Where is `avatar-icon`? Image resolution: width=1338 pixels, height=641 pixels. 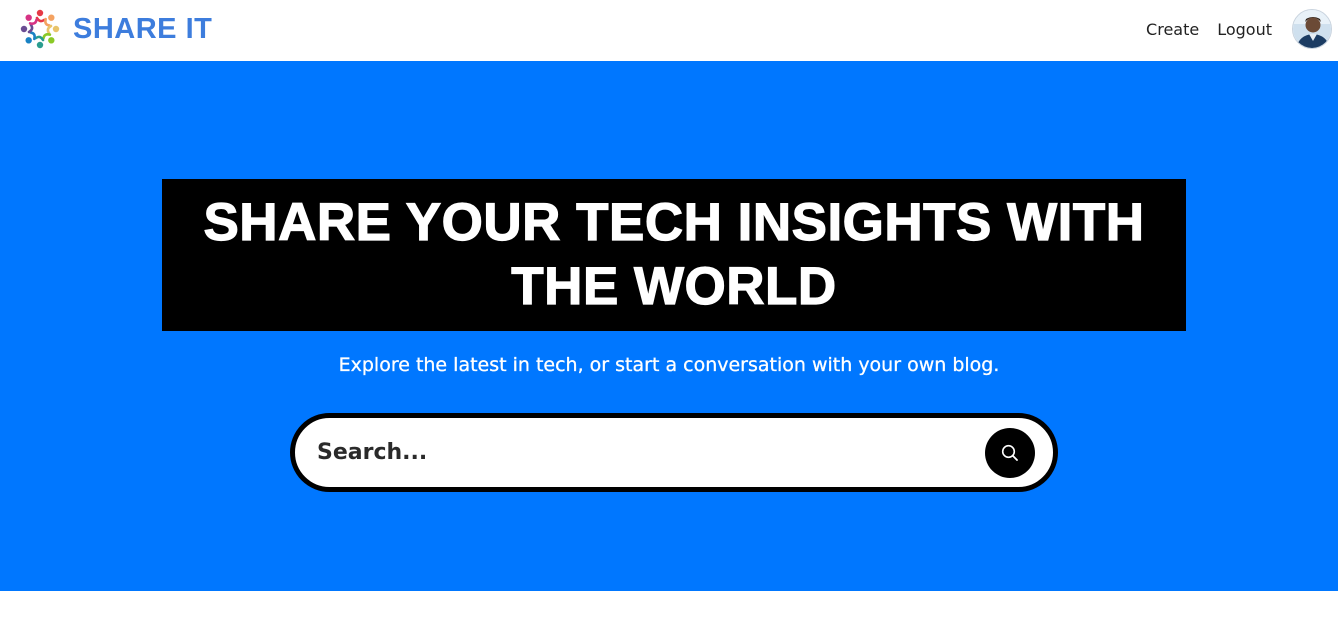
avatar-icon is located at coordinates (1312, 29).